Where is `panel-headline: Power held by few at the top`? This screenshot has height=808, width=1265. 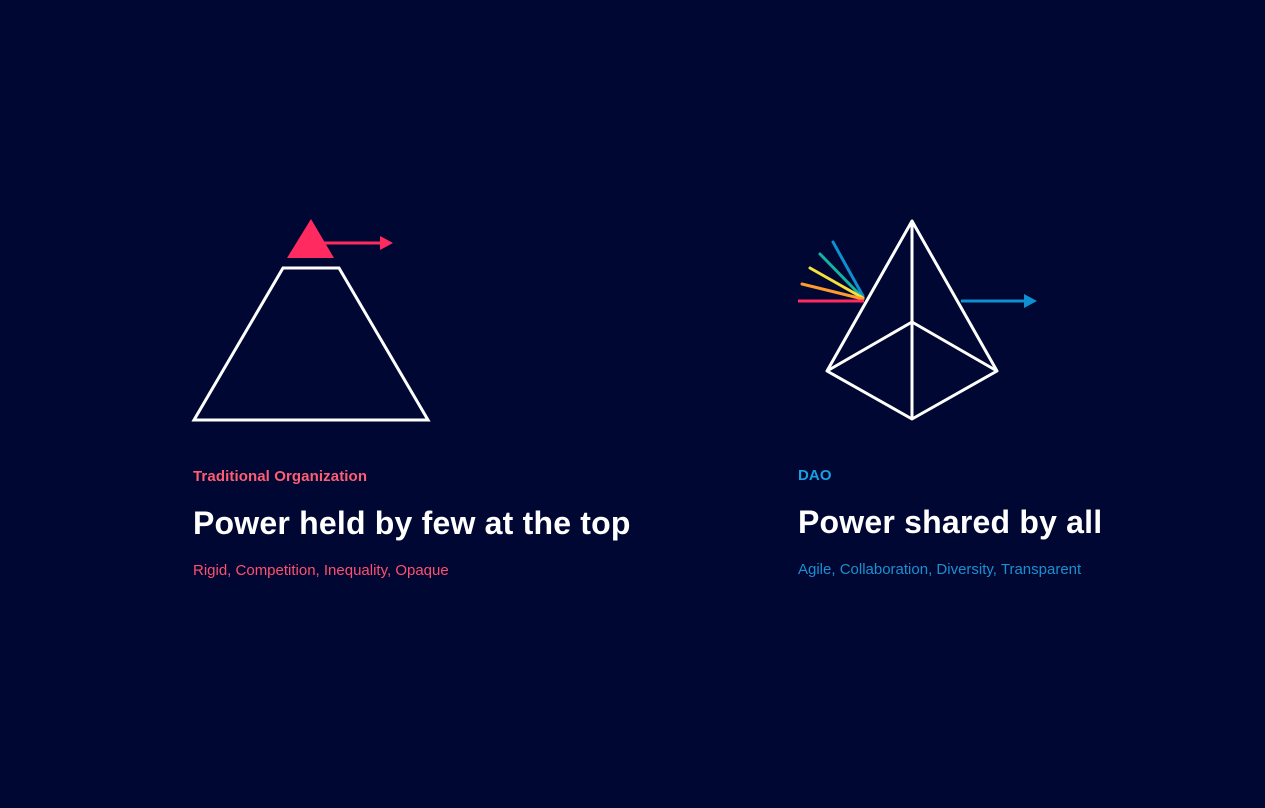 panel-headline: Power held by few at the top is located at coordinates (412, 523).